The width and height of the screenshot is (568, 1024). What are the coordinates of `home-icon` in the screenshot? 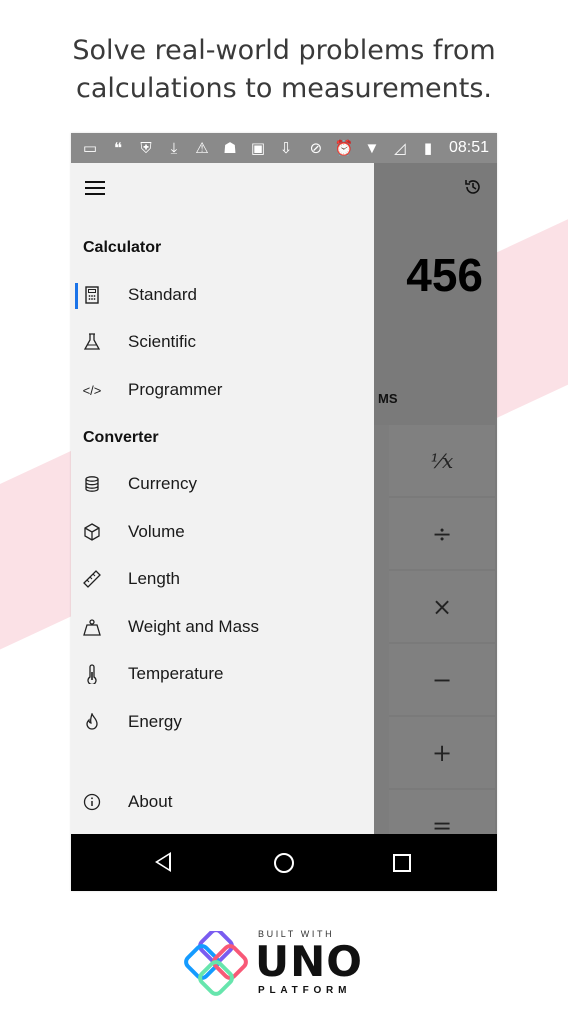 It's located at (284, 863).